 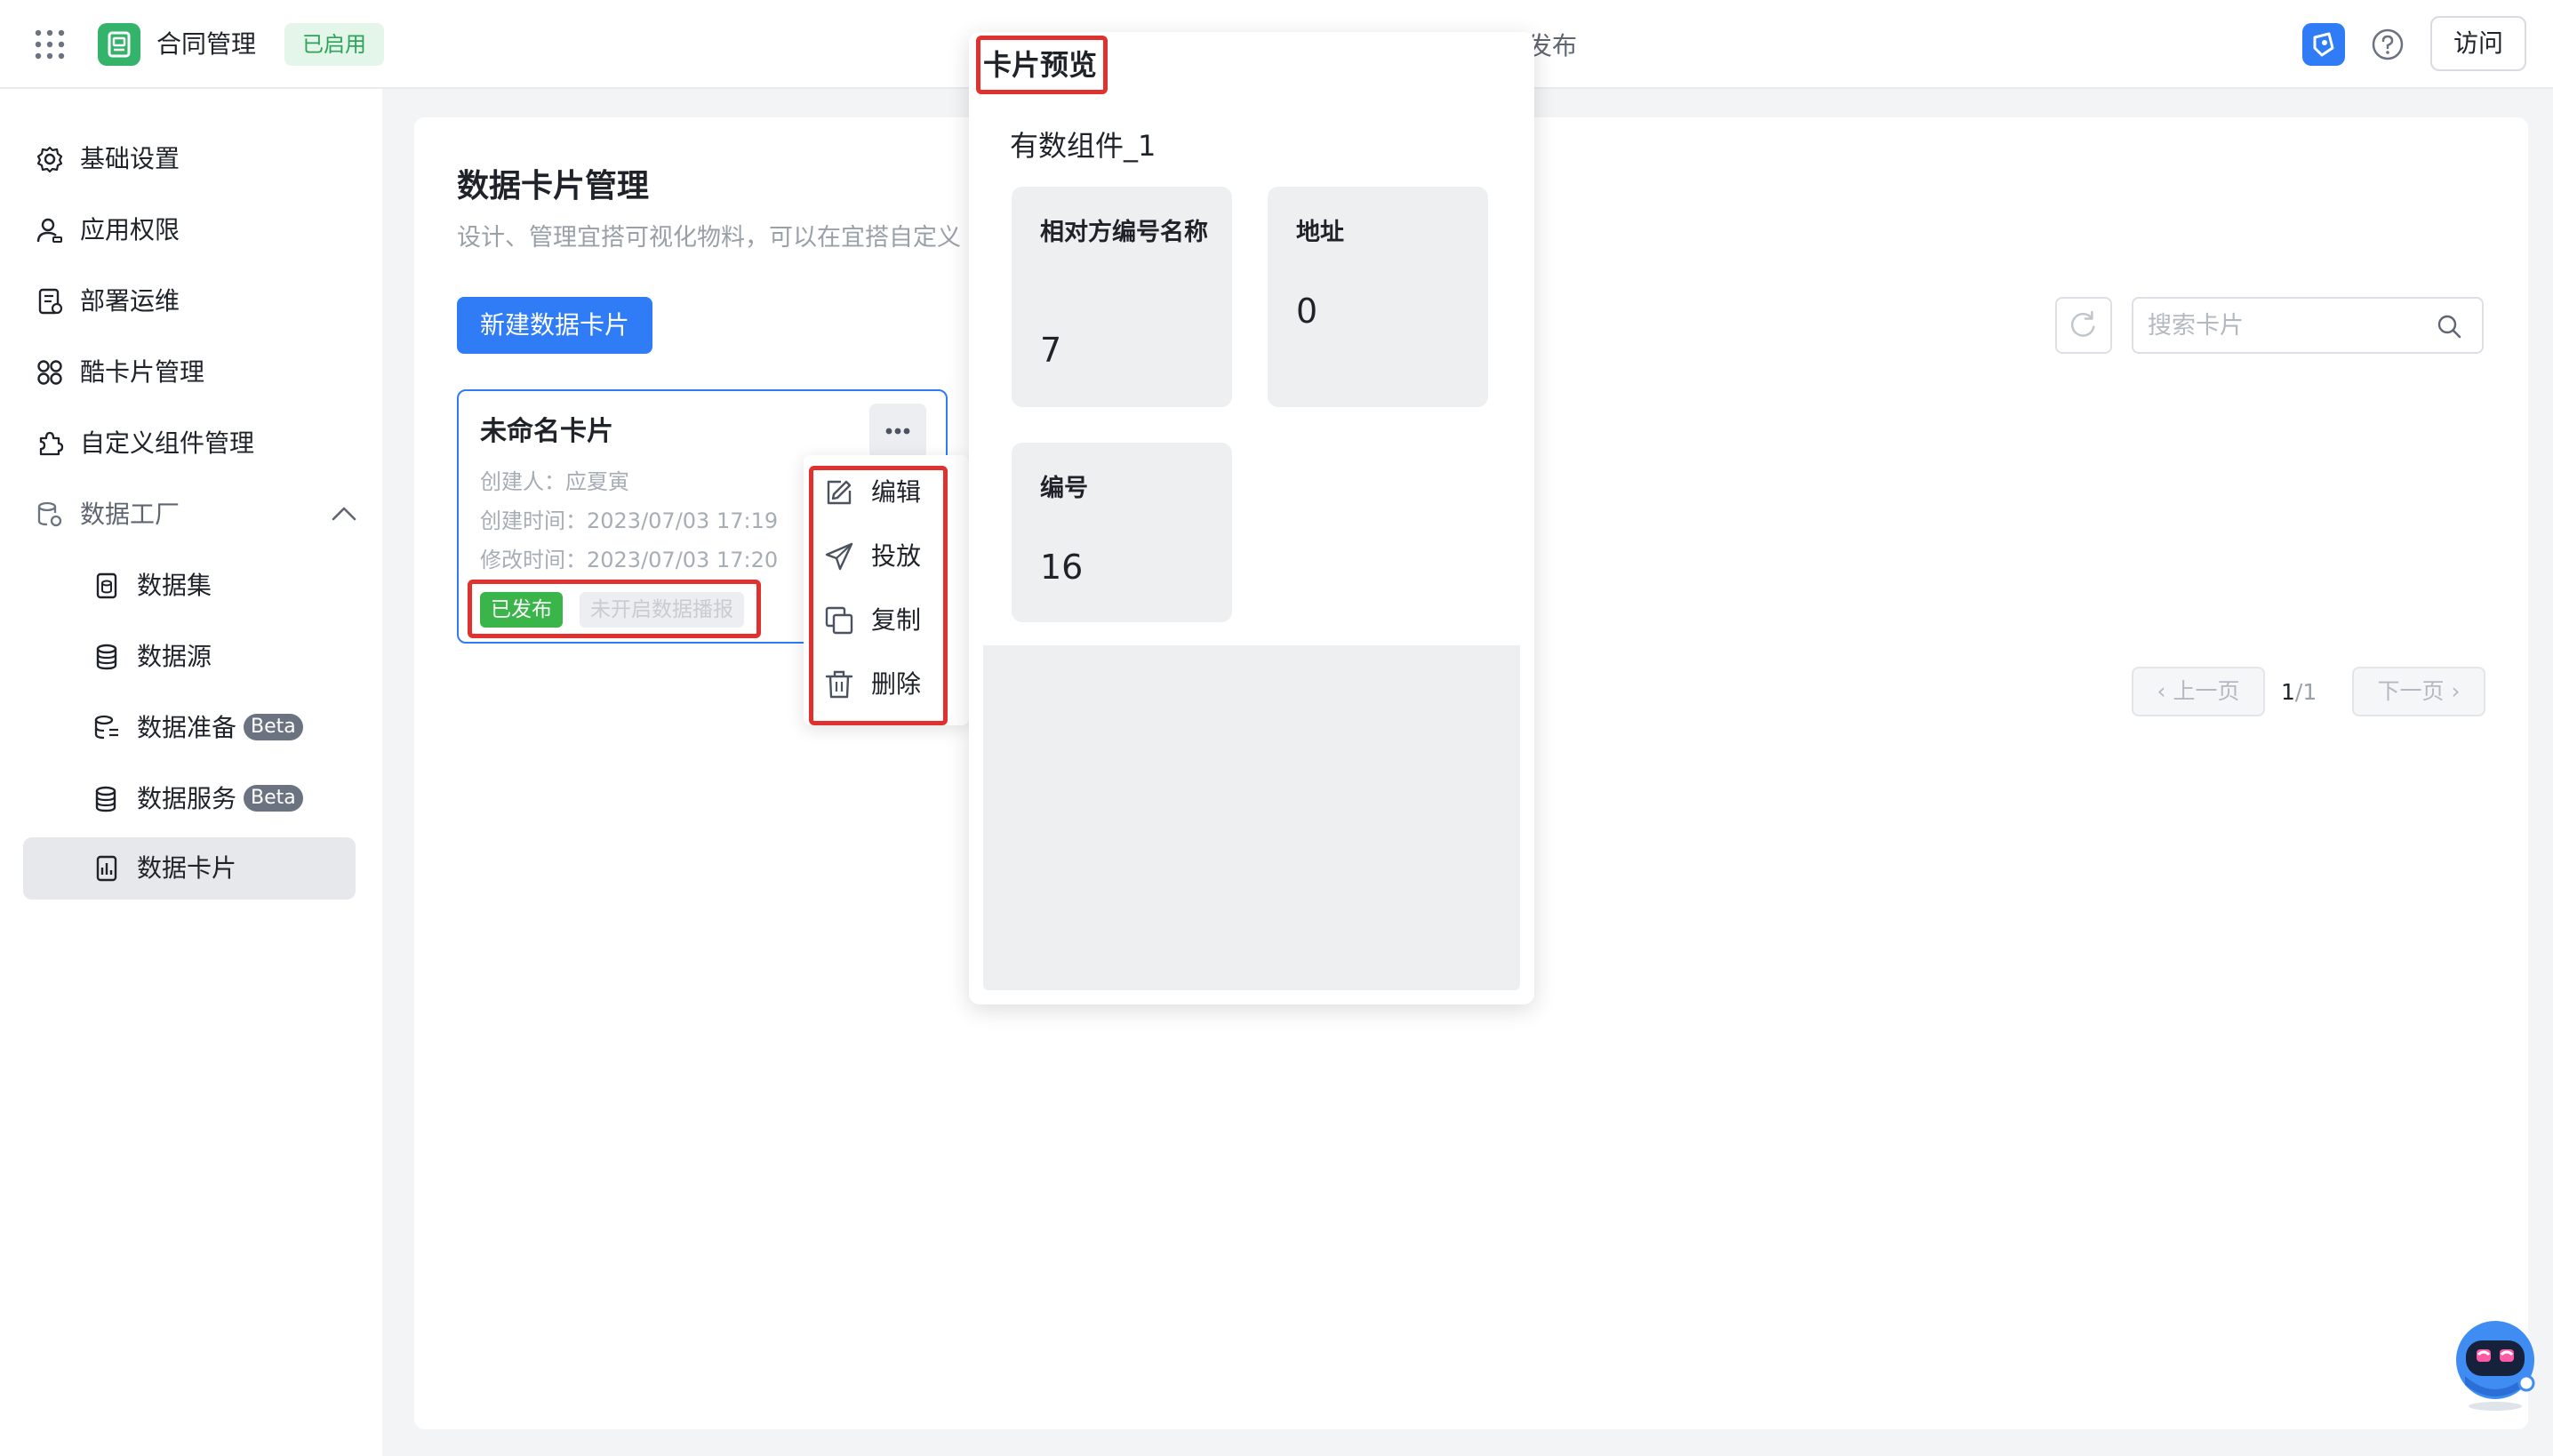 I want to click on dataset-icon, so click(x=106, y=585).